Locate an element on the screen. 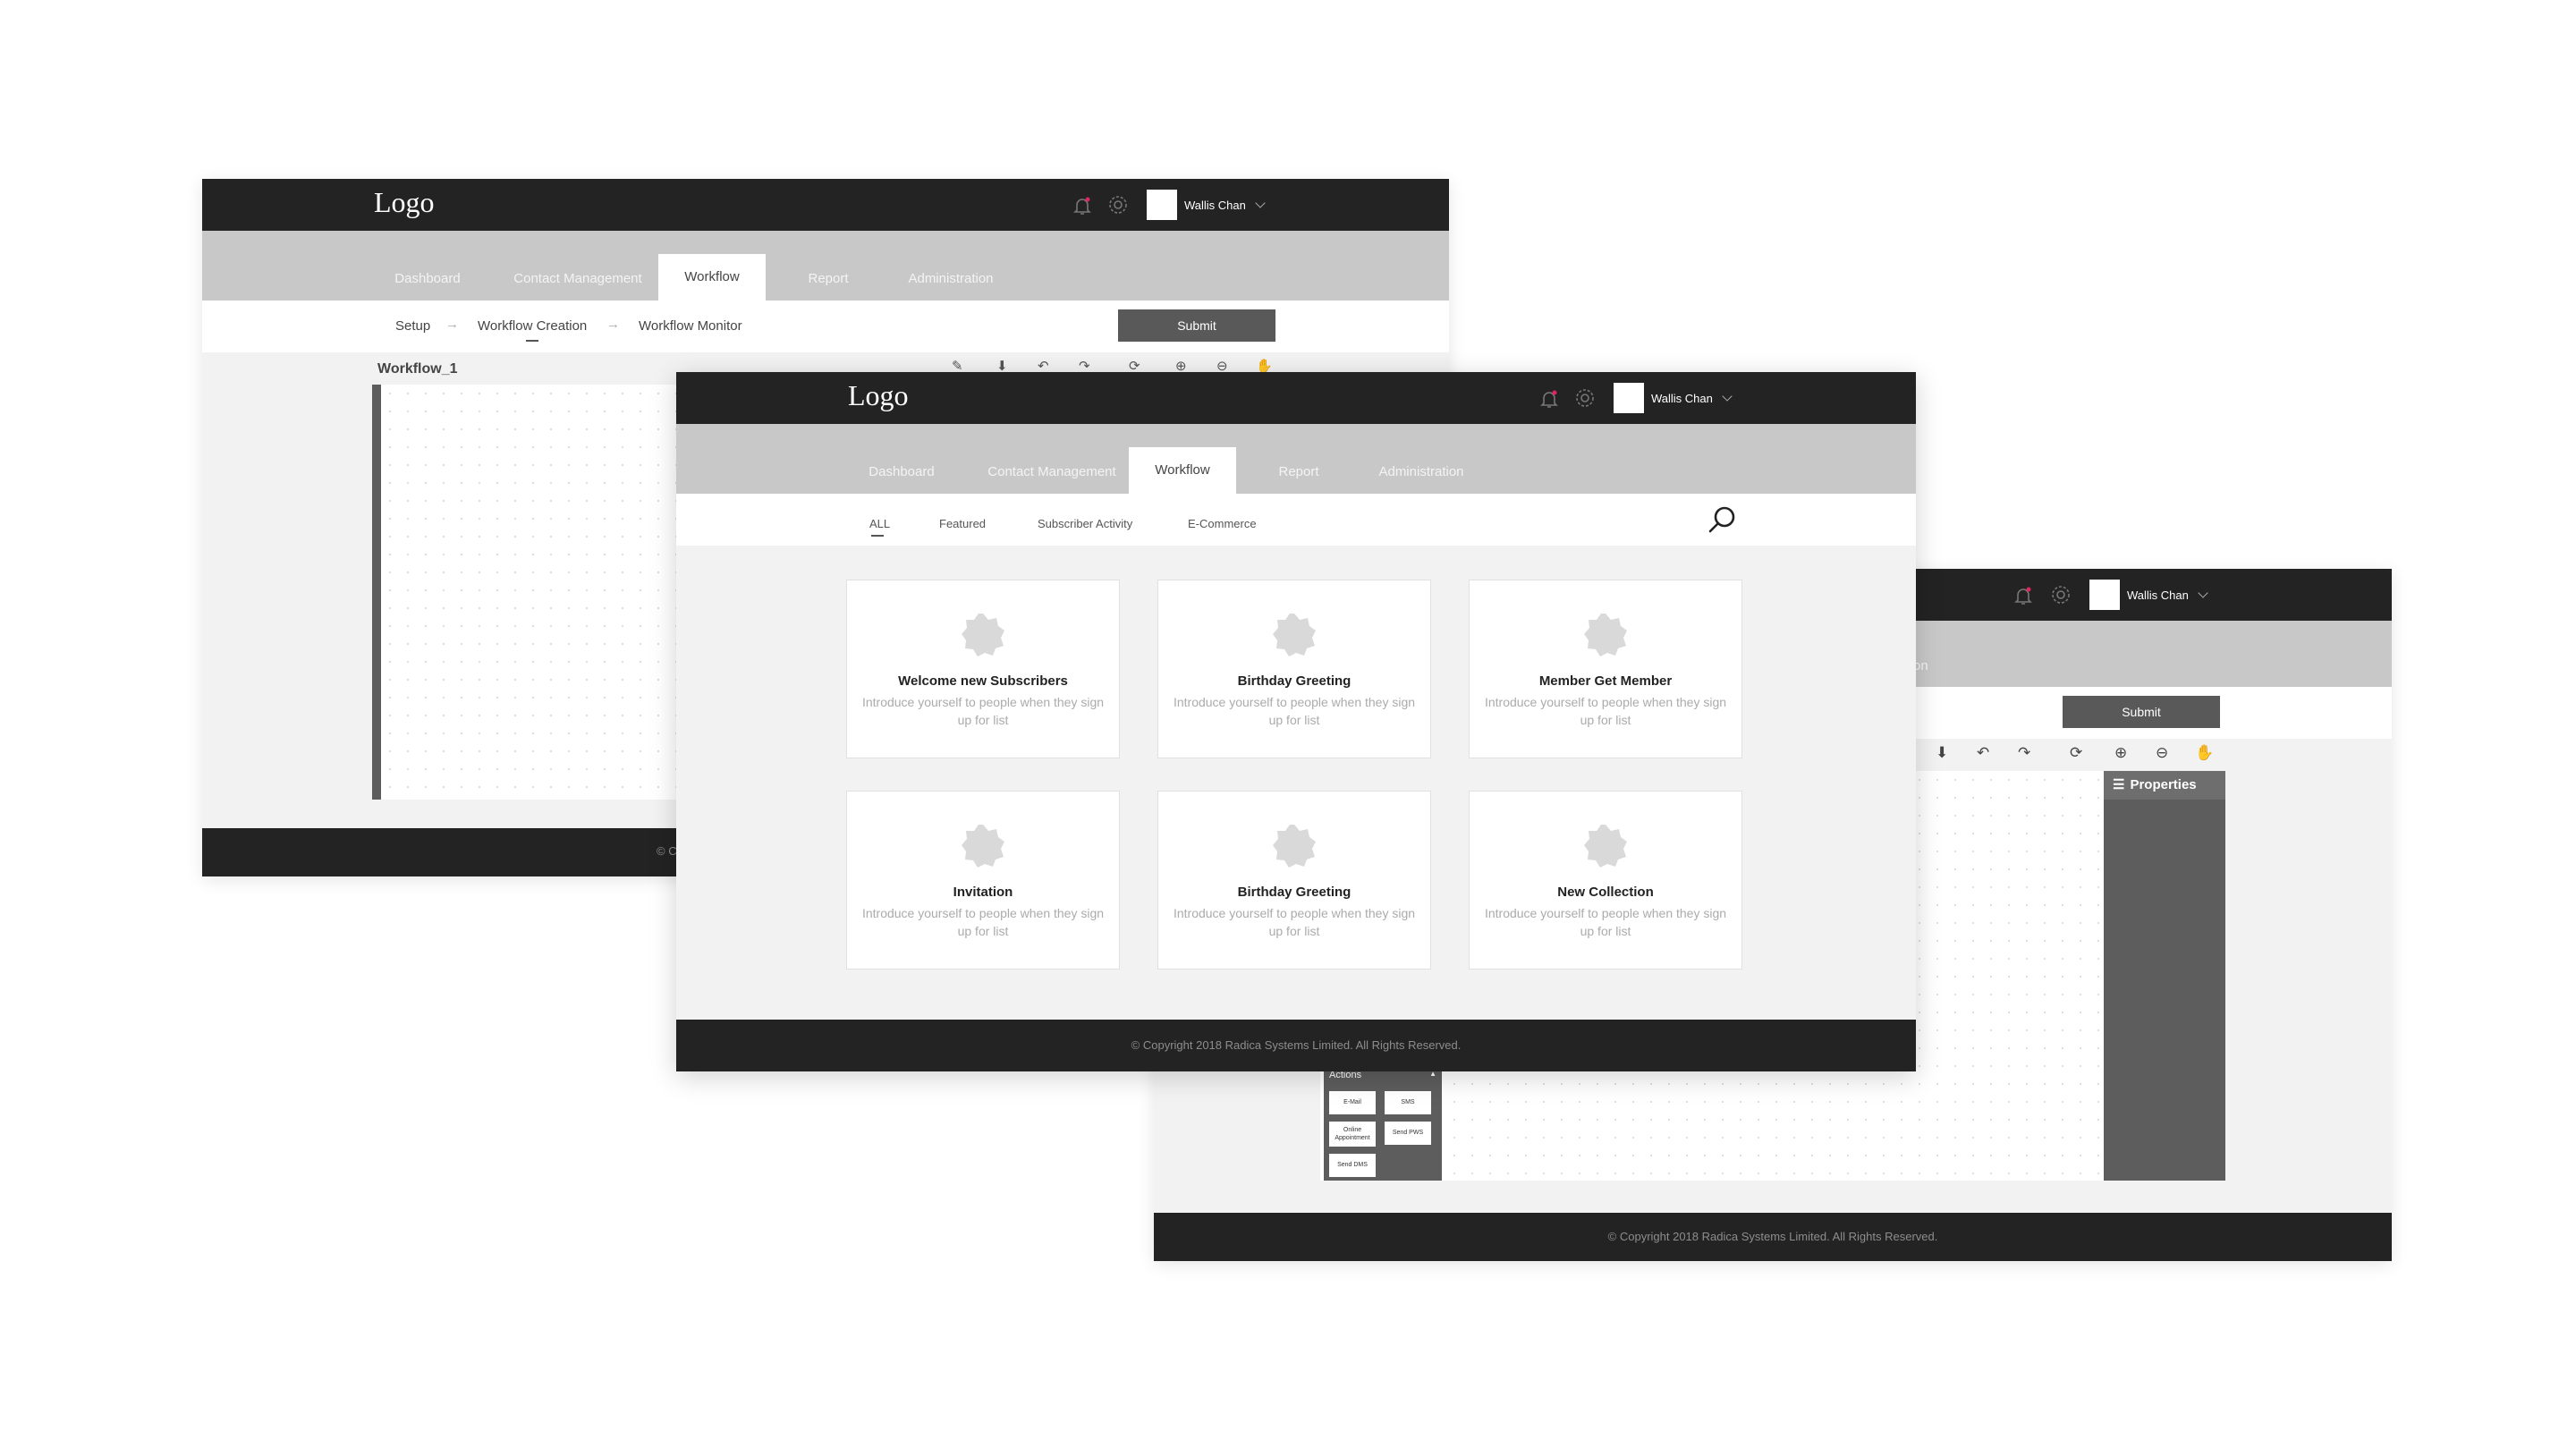 Image resolution: width=2576 pixels, height=1431 pixels. properties-header: ☰ Properties is located at coordinates (2164, 785).